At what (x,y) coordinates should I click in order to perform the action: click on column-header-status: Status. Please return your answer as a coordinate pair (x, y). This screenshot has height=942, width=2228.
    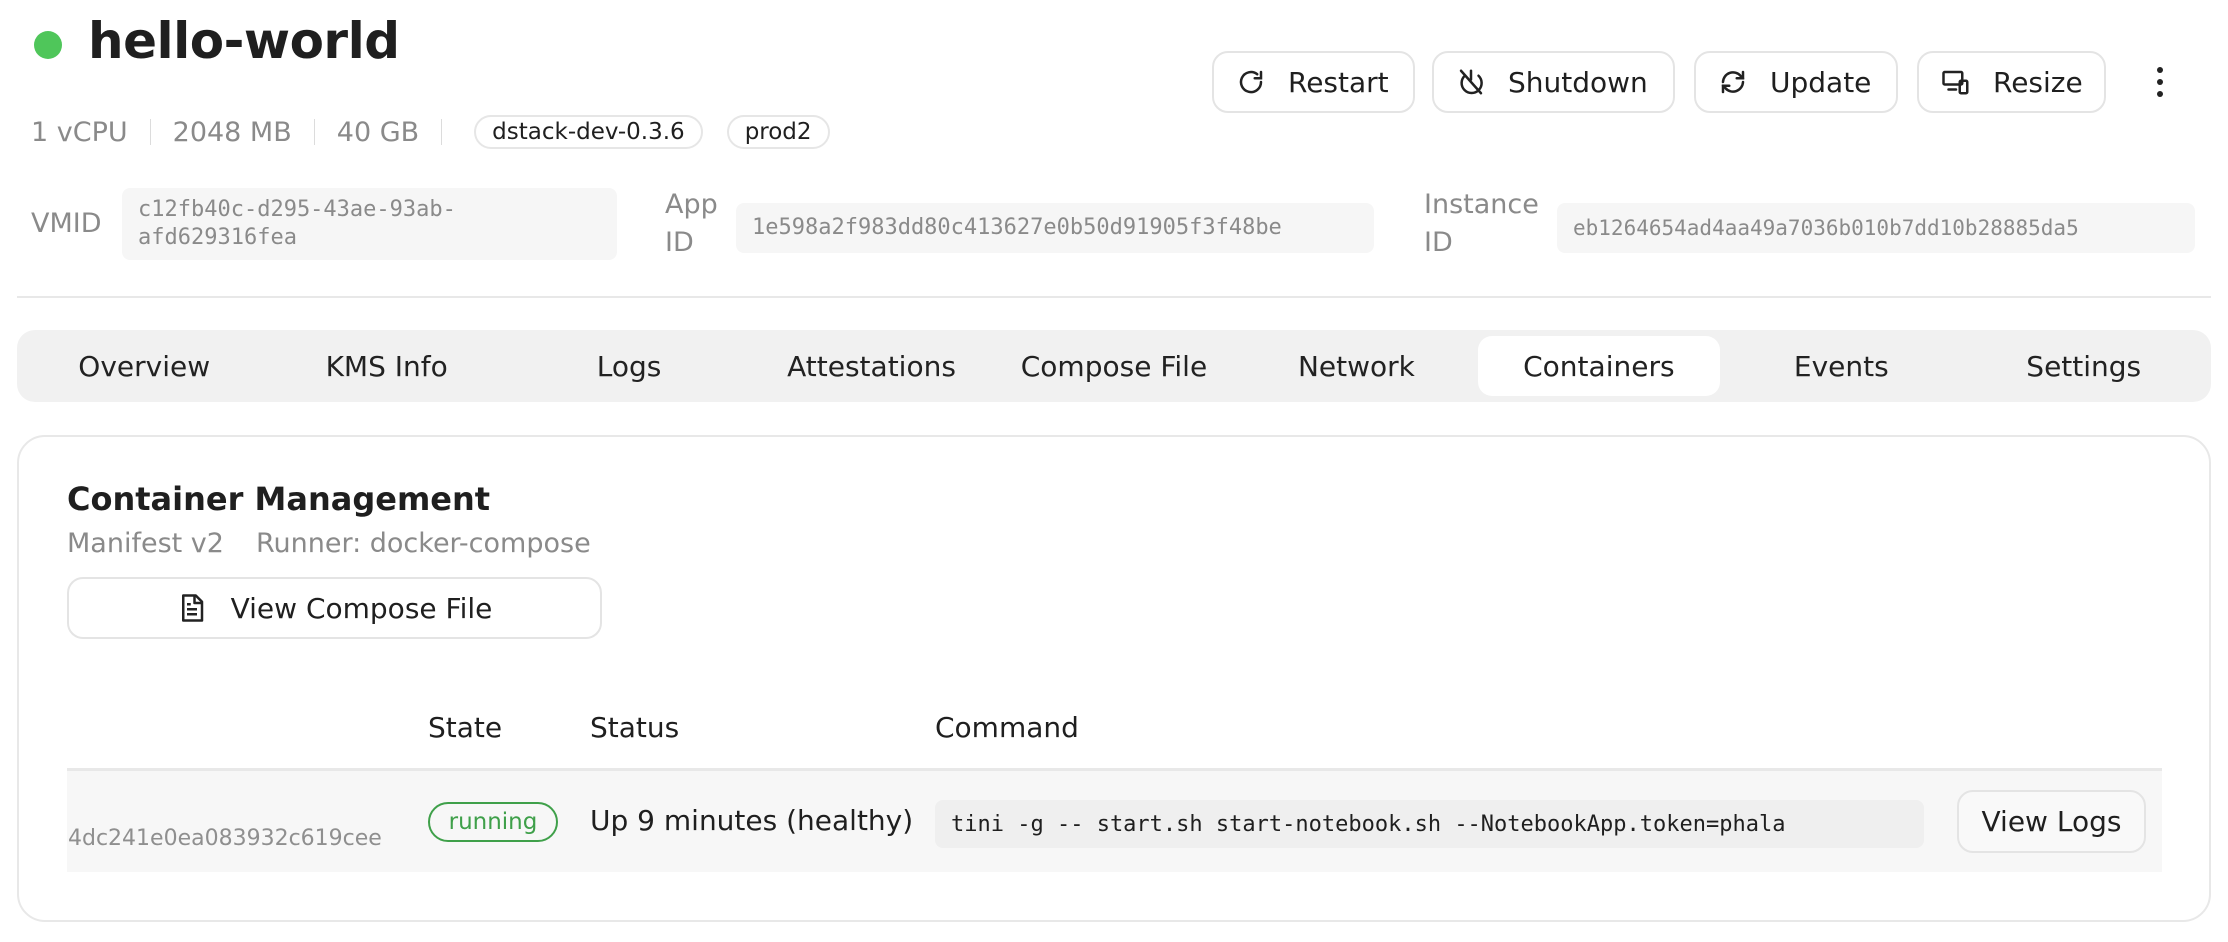
    Looking at the image, I should click on (635, 727).